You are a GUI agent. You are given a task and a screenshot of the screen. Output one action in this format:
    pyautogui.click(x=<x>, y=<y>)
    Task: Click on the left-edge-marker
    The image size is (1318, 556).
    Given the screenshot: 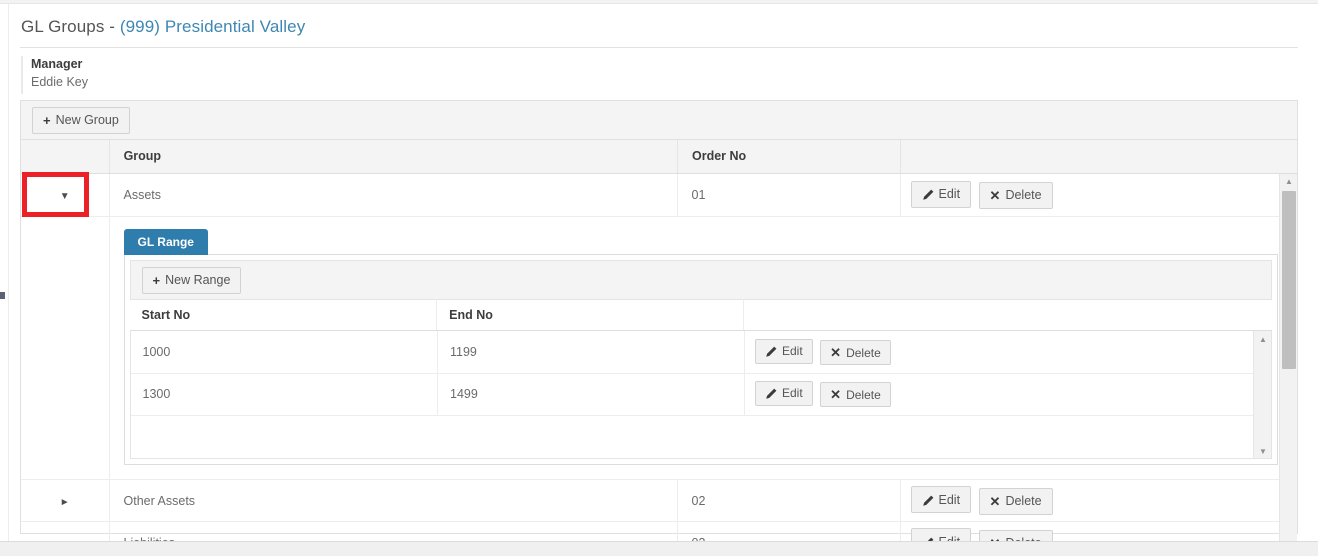 What is the action you would take?
    pyautogui.click(x=2, y=295)
    